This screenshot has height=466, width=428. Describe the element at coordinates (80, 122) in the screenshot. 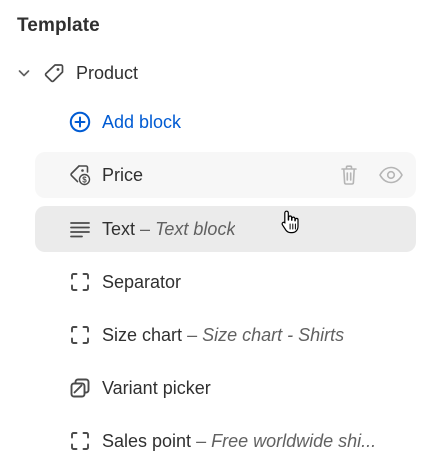

I see `plus-circle-icon` at that location.